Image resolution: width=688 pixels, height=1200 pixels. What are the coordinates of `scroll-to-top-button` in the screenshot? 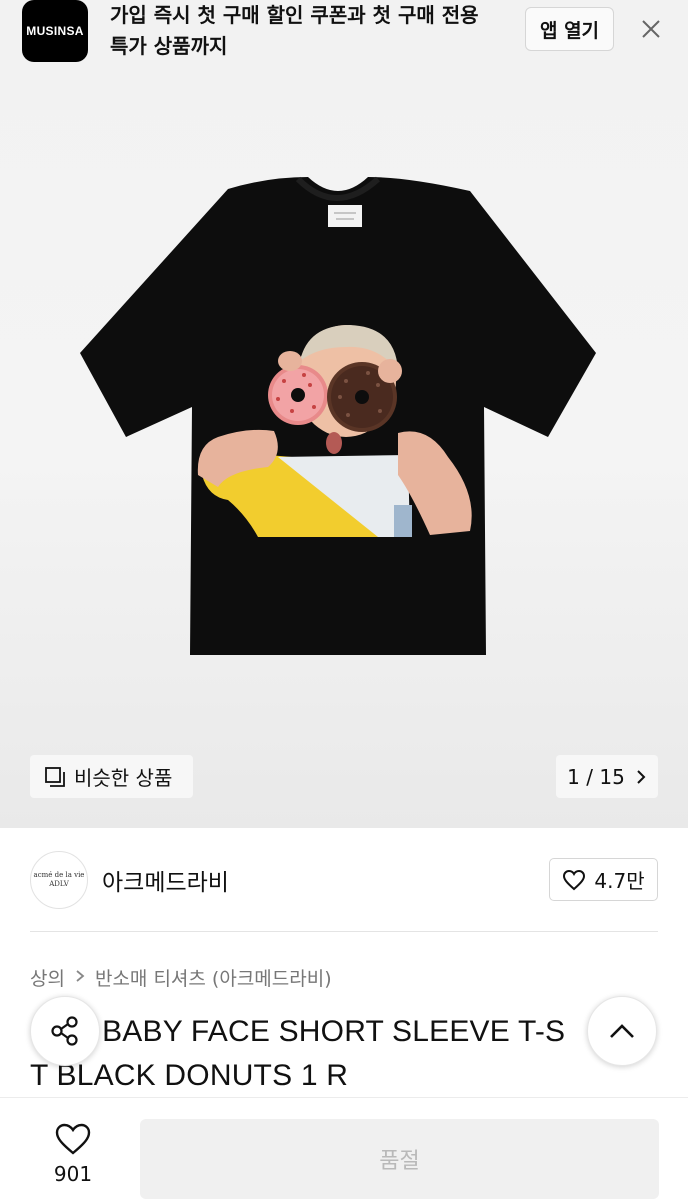 It's located at (622, 1031).